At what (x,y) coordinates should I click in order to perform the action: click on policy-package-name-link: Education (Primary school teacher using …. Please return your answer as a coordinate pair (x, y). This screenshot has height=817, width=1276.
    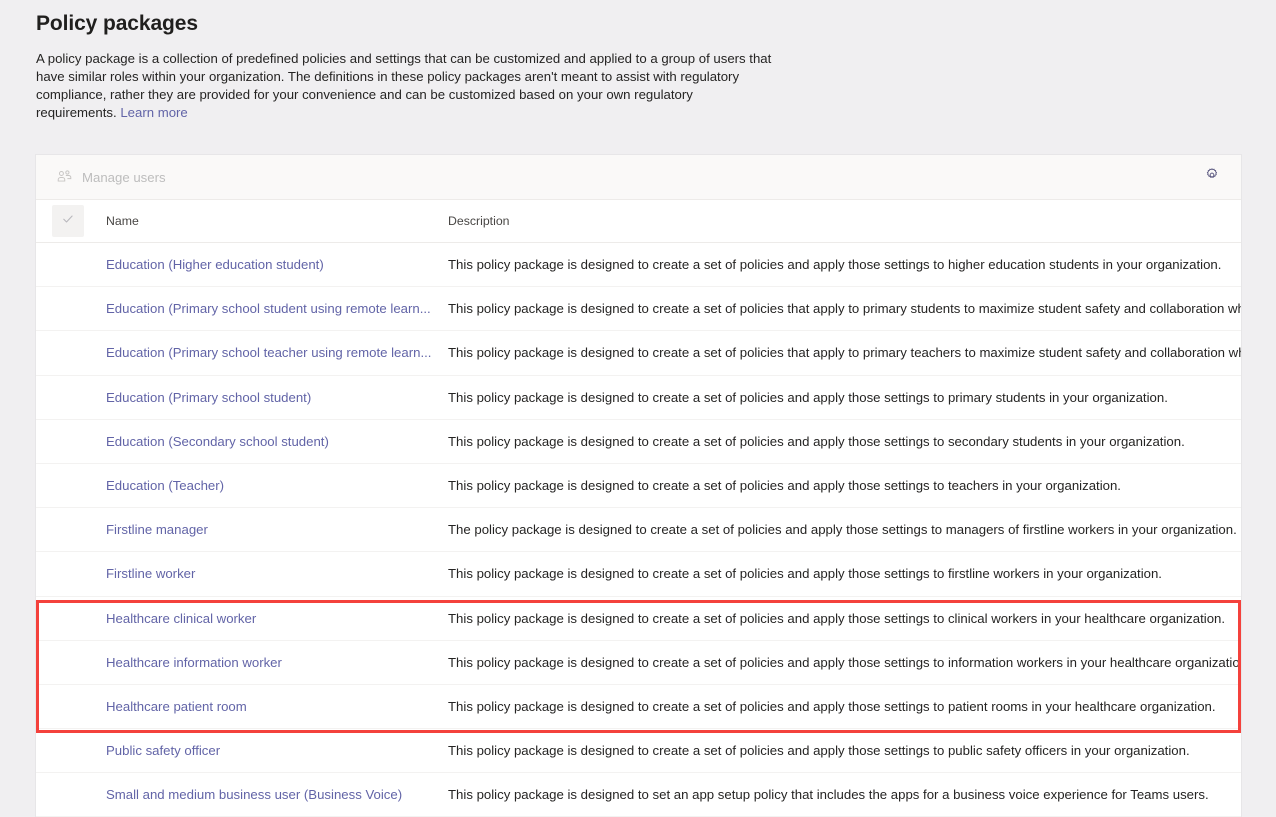
    Looking at the image, I should click on (277, 352).